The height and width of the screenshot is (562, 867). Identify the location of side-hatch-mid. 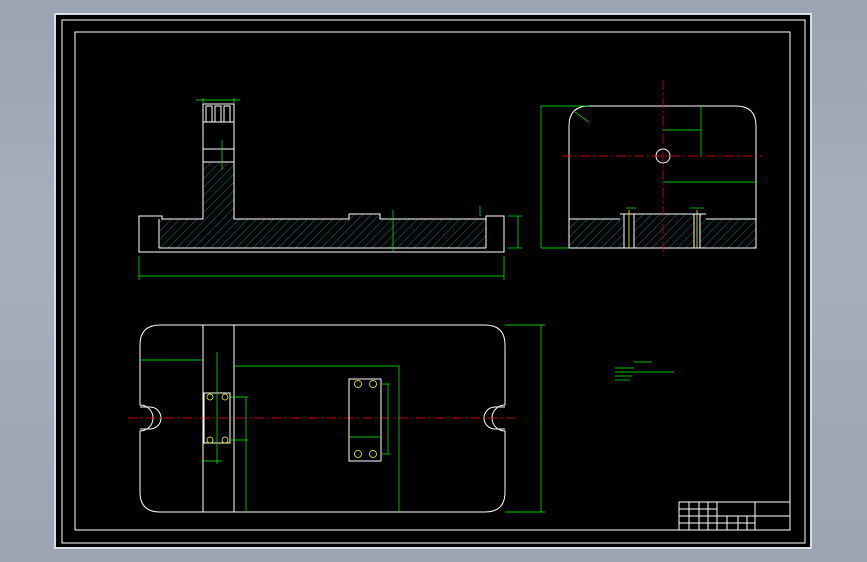
(664, 231).